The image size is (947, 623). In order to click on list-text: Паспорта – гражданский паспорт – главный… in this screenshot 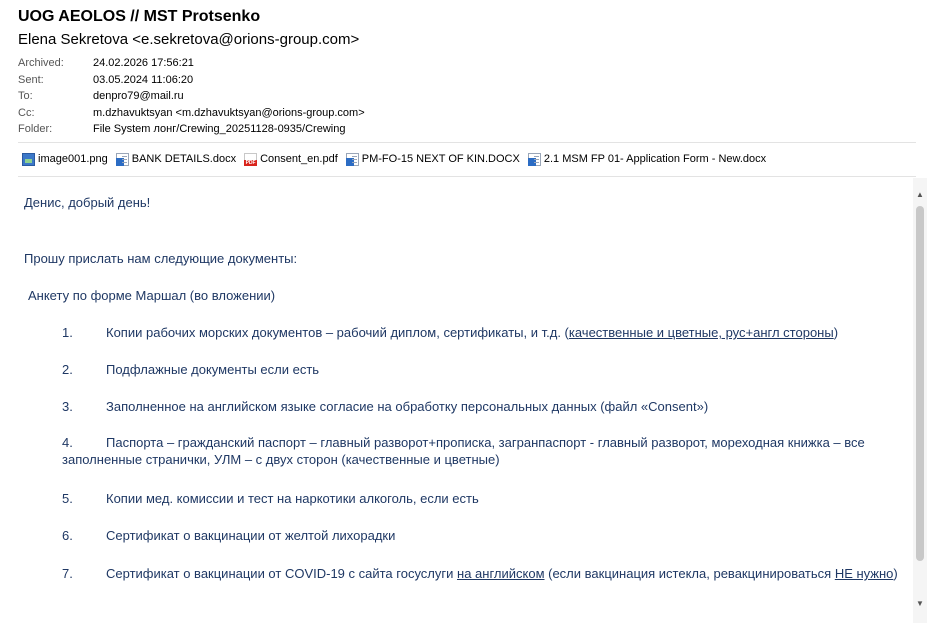, I will do `click(463, 451)`.